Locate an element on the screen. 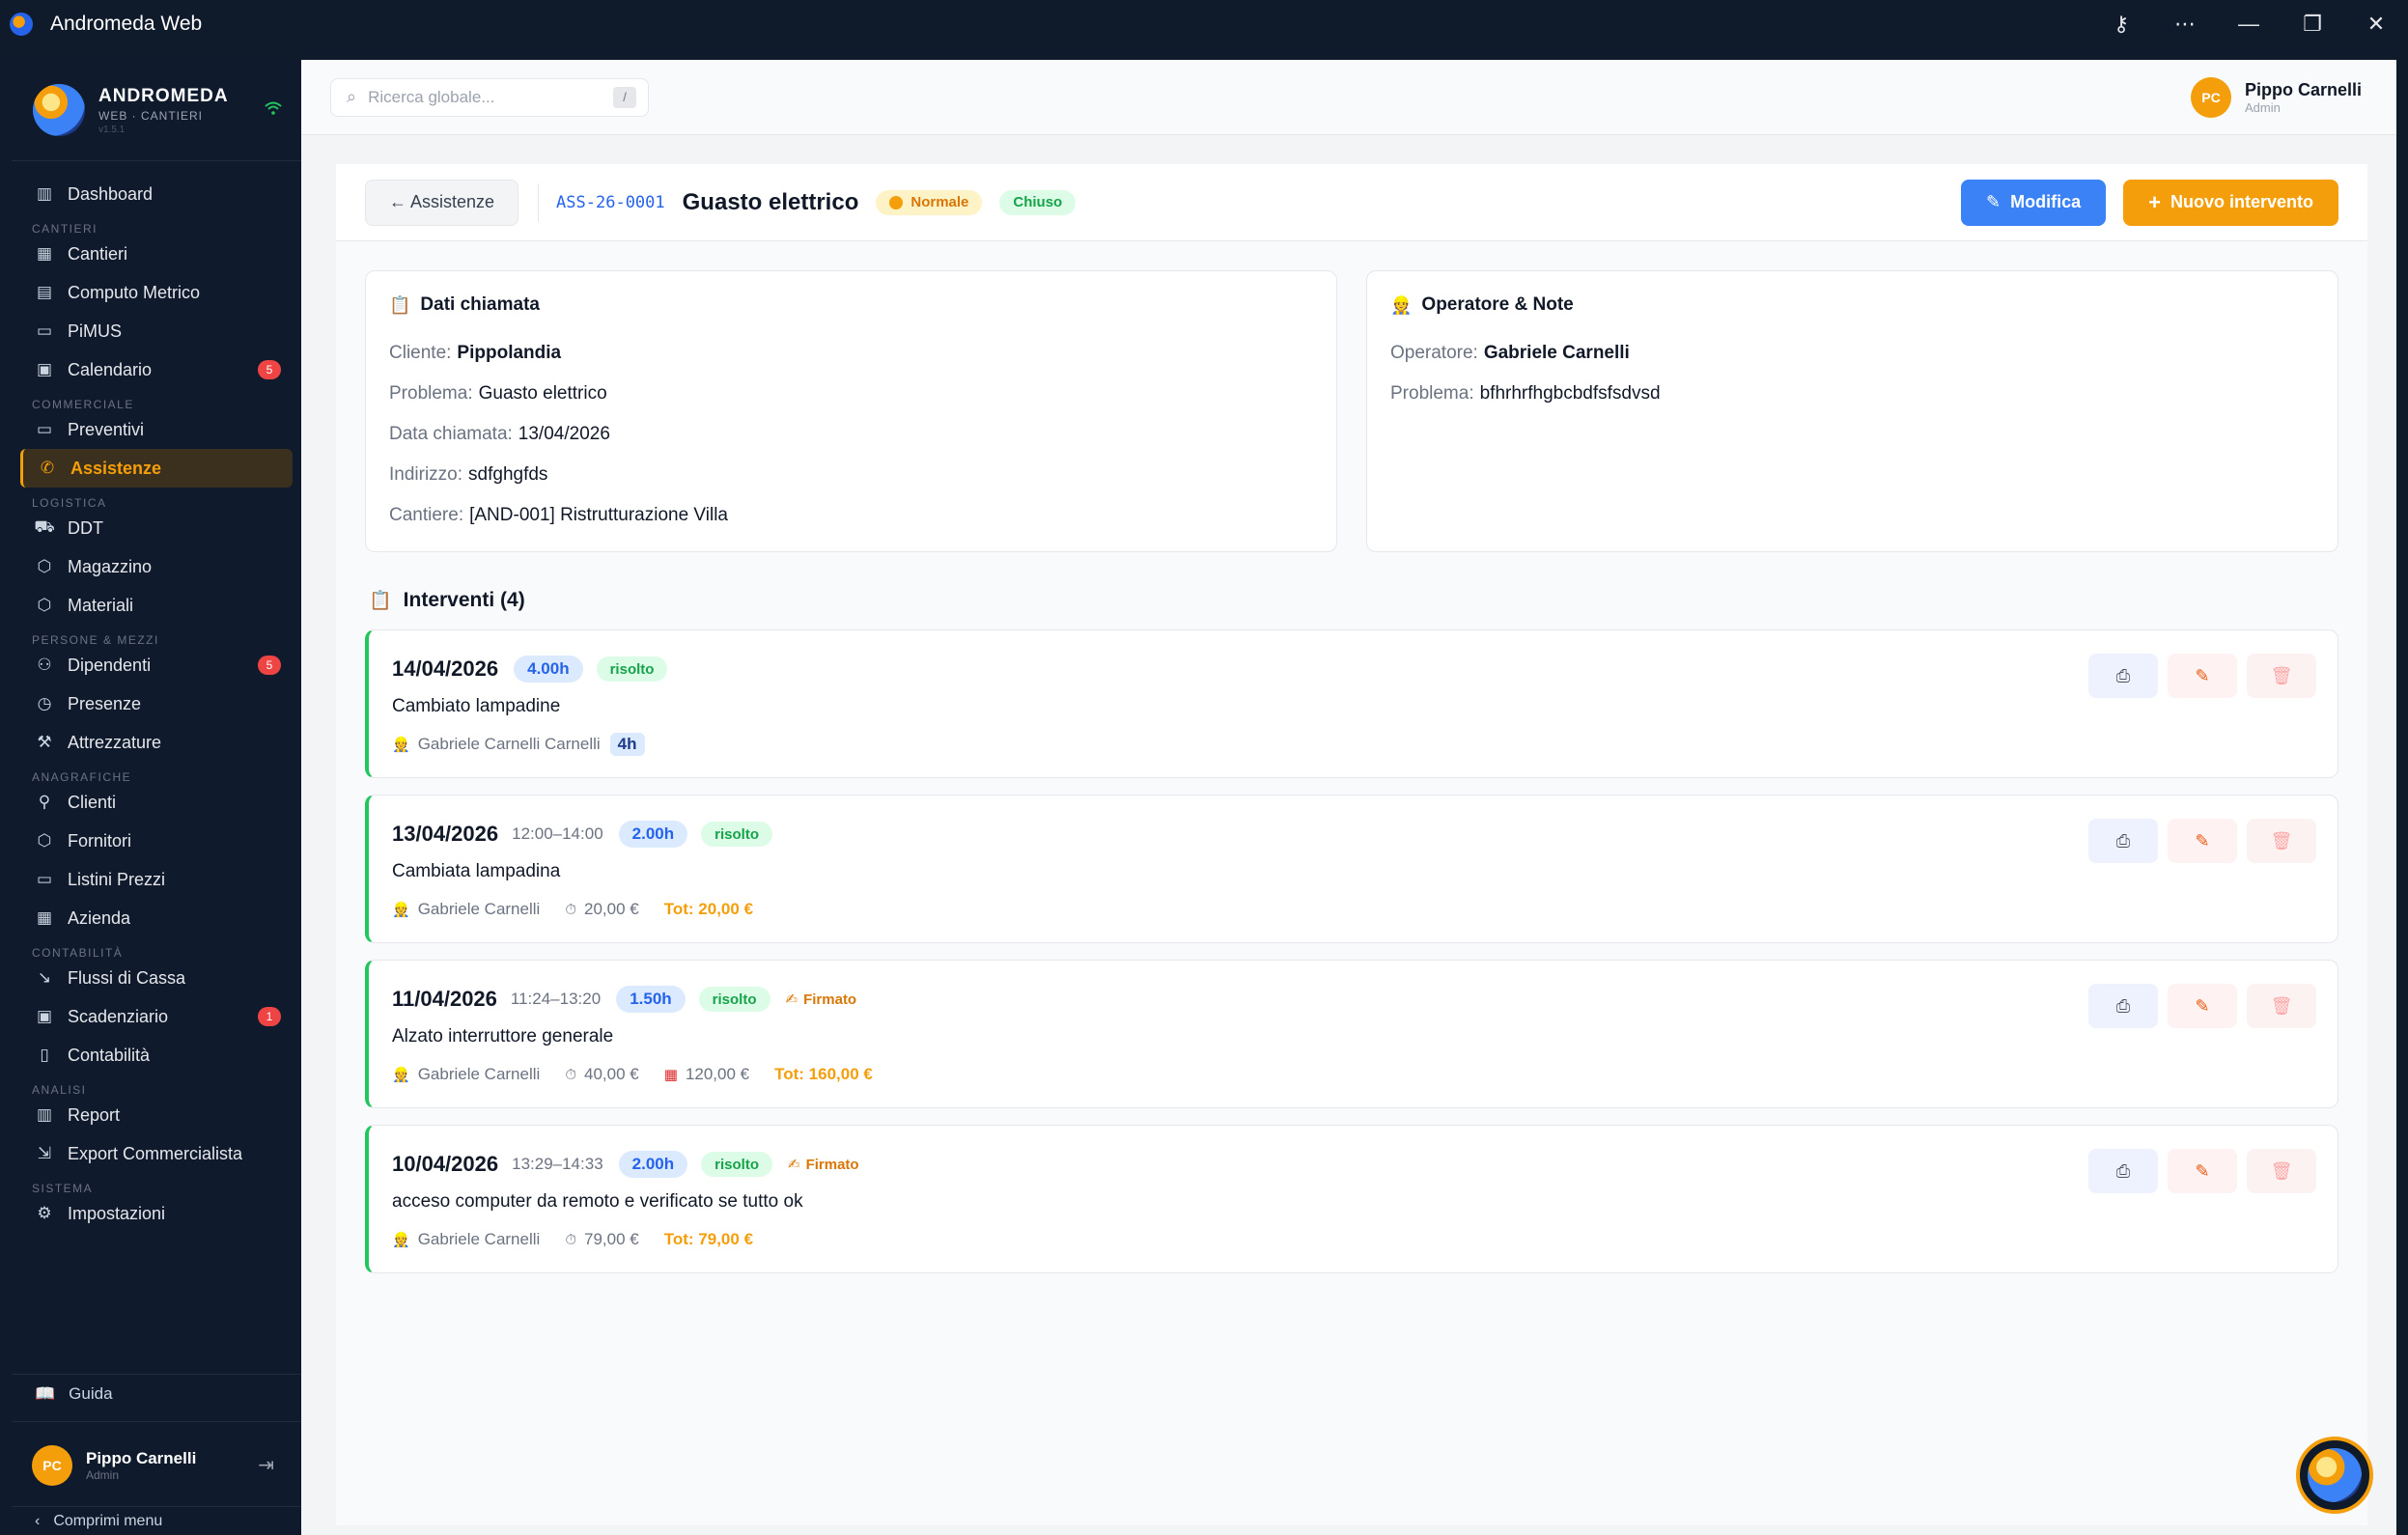 Image resolution: width=2408 pixels, height=1535 pixels. signed-label: Firmato is located at coordinates (830, 999).